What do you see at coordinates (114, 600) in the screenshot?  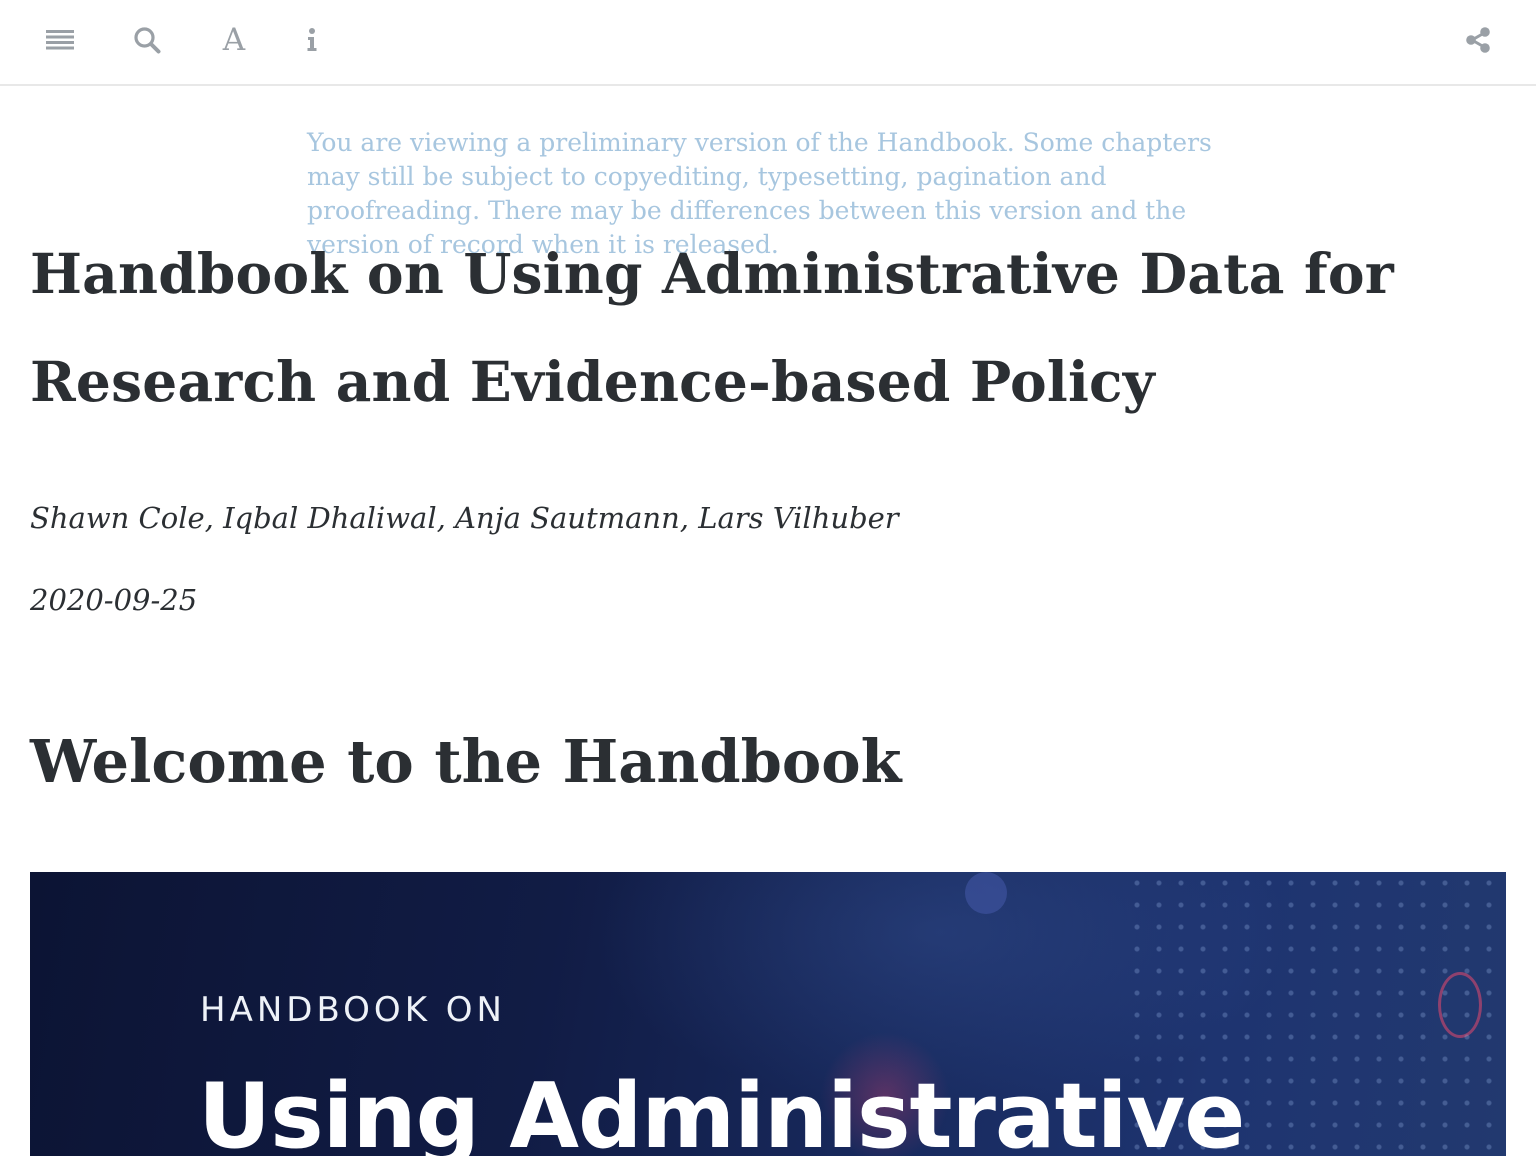 I see `publication-date: 2020-09-25` at bounding box center [114, 600].